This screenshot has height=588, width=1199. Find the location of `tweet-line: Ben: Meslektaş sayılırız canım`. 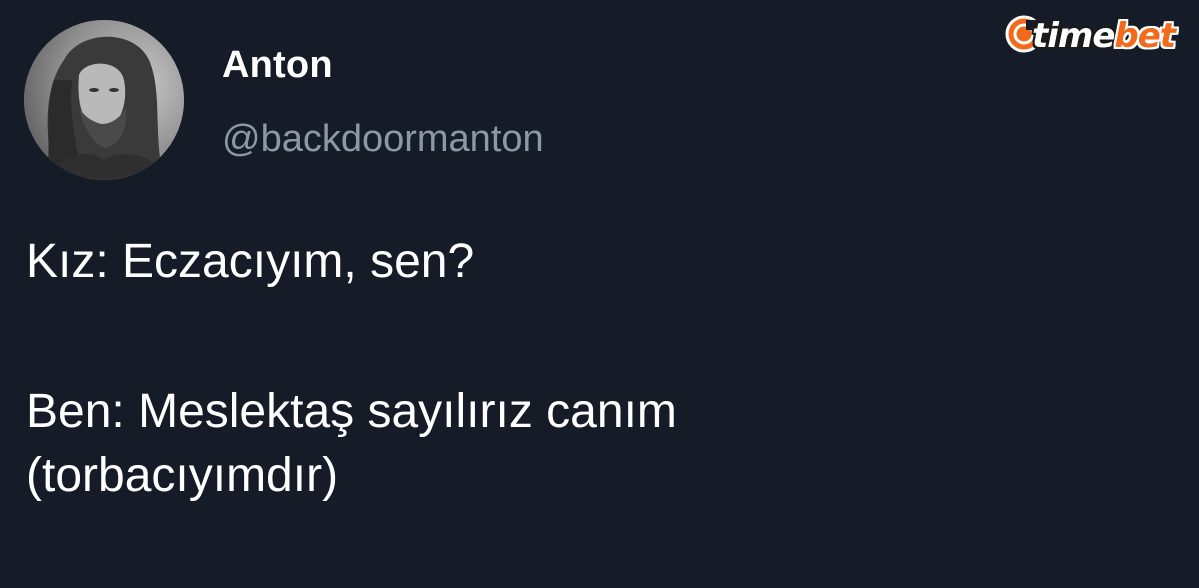

tweet-line: Ben: Meslektaş sayılırız canım is located at coordinates (351, 411).